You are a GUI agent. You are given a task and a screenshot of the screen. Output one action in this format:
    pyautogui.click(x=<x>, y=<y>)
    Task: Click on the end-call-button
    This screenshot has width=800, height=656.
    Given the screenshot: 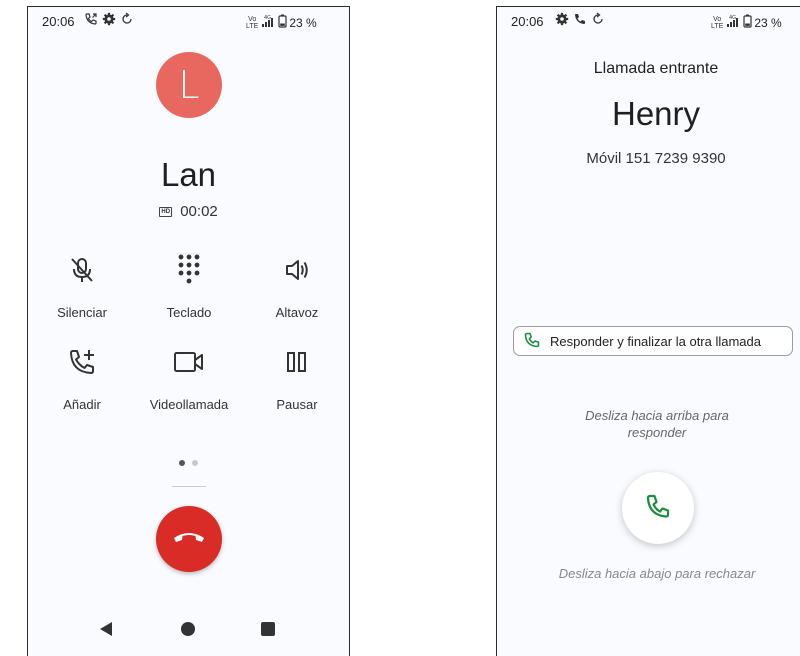 What is the action you would take?
    pyautogui.click(x=189, y=539)
    